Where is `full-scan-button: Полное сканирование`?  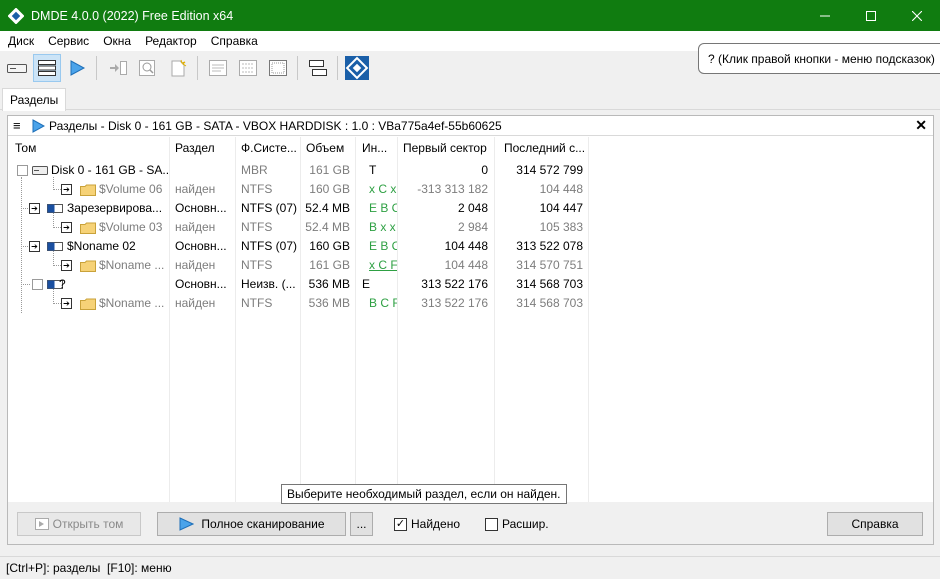
full-scan-button: Полное сканирование is located at coordinates (251, 524).